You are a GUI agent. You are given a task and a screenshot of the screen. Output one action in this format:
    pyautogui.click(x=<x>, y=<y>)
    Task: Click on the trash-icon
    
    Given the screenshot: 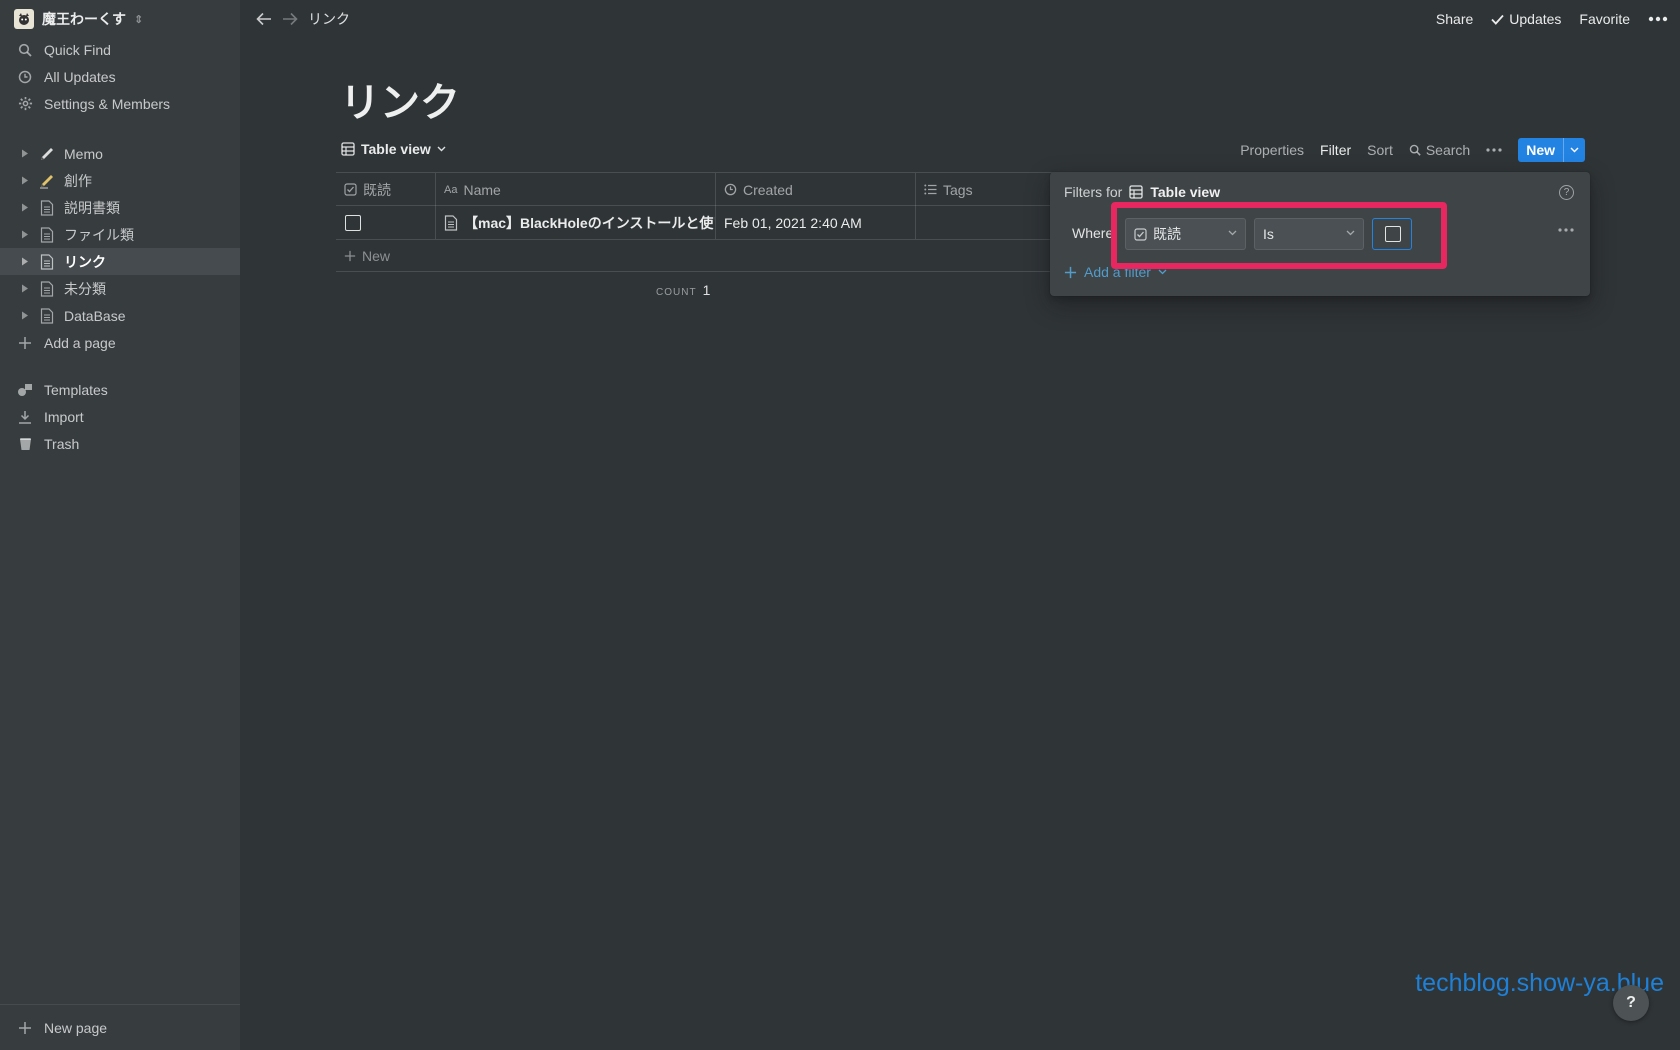 What is the action you would take?
    pyautogui.click(x=25, y=444)
    